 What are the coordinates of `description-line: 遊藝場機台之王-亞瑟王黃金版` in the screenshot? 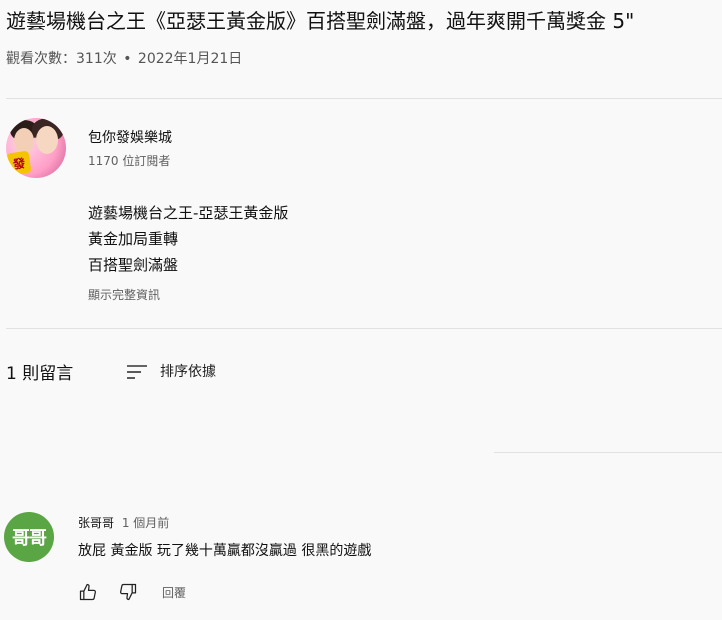 It's located at (188, 213).